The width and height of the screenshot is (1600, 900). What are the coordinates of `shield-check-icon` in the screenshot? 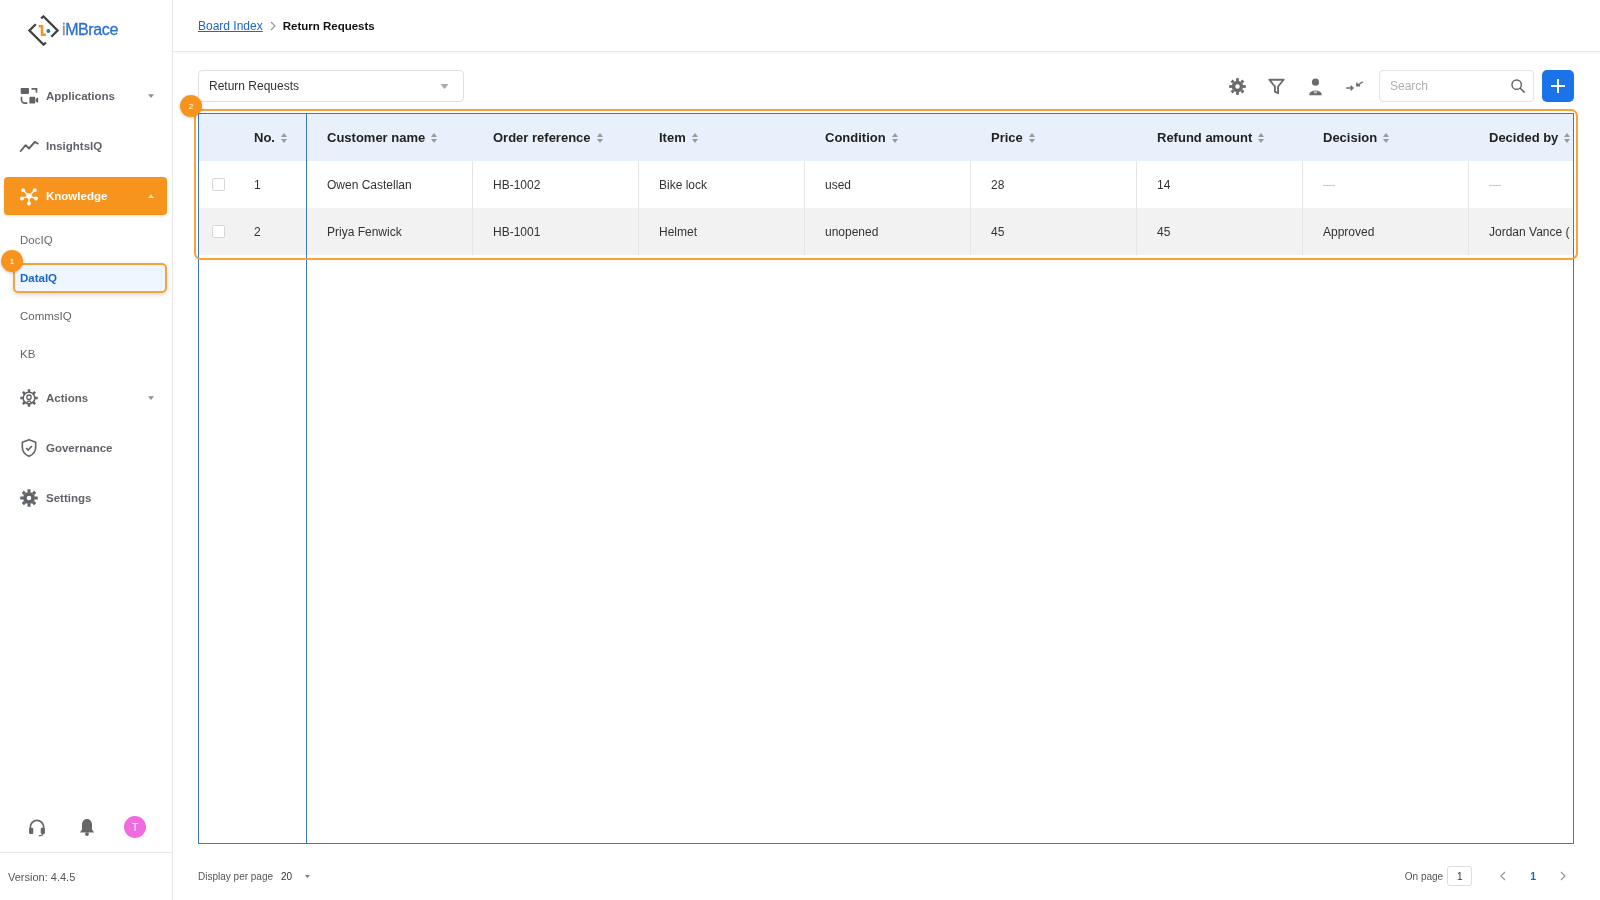 It's located at (29, 448).